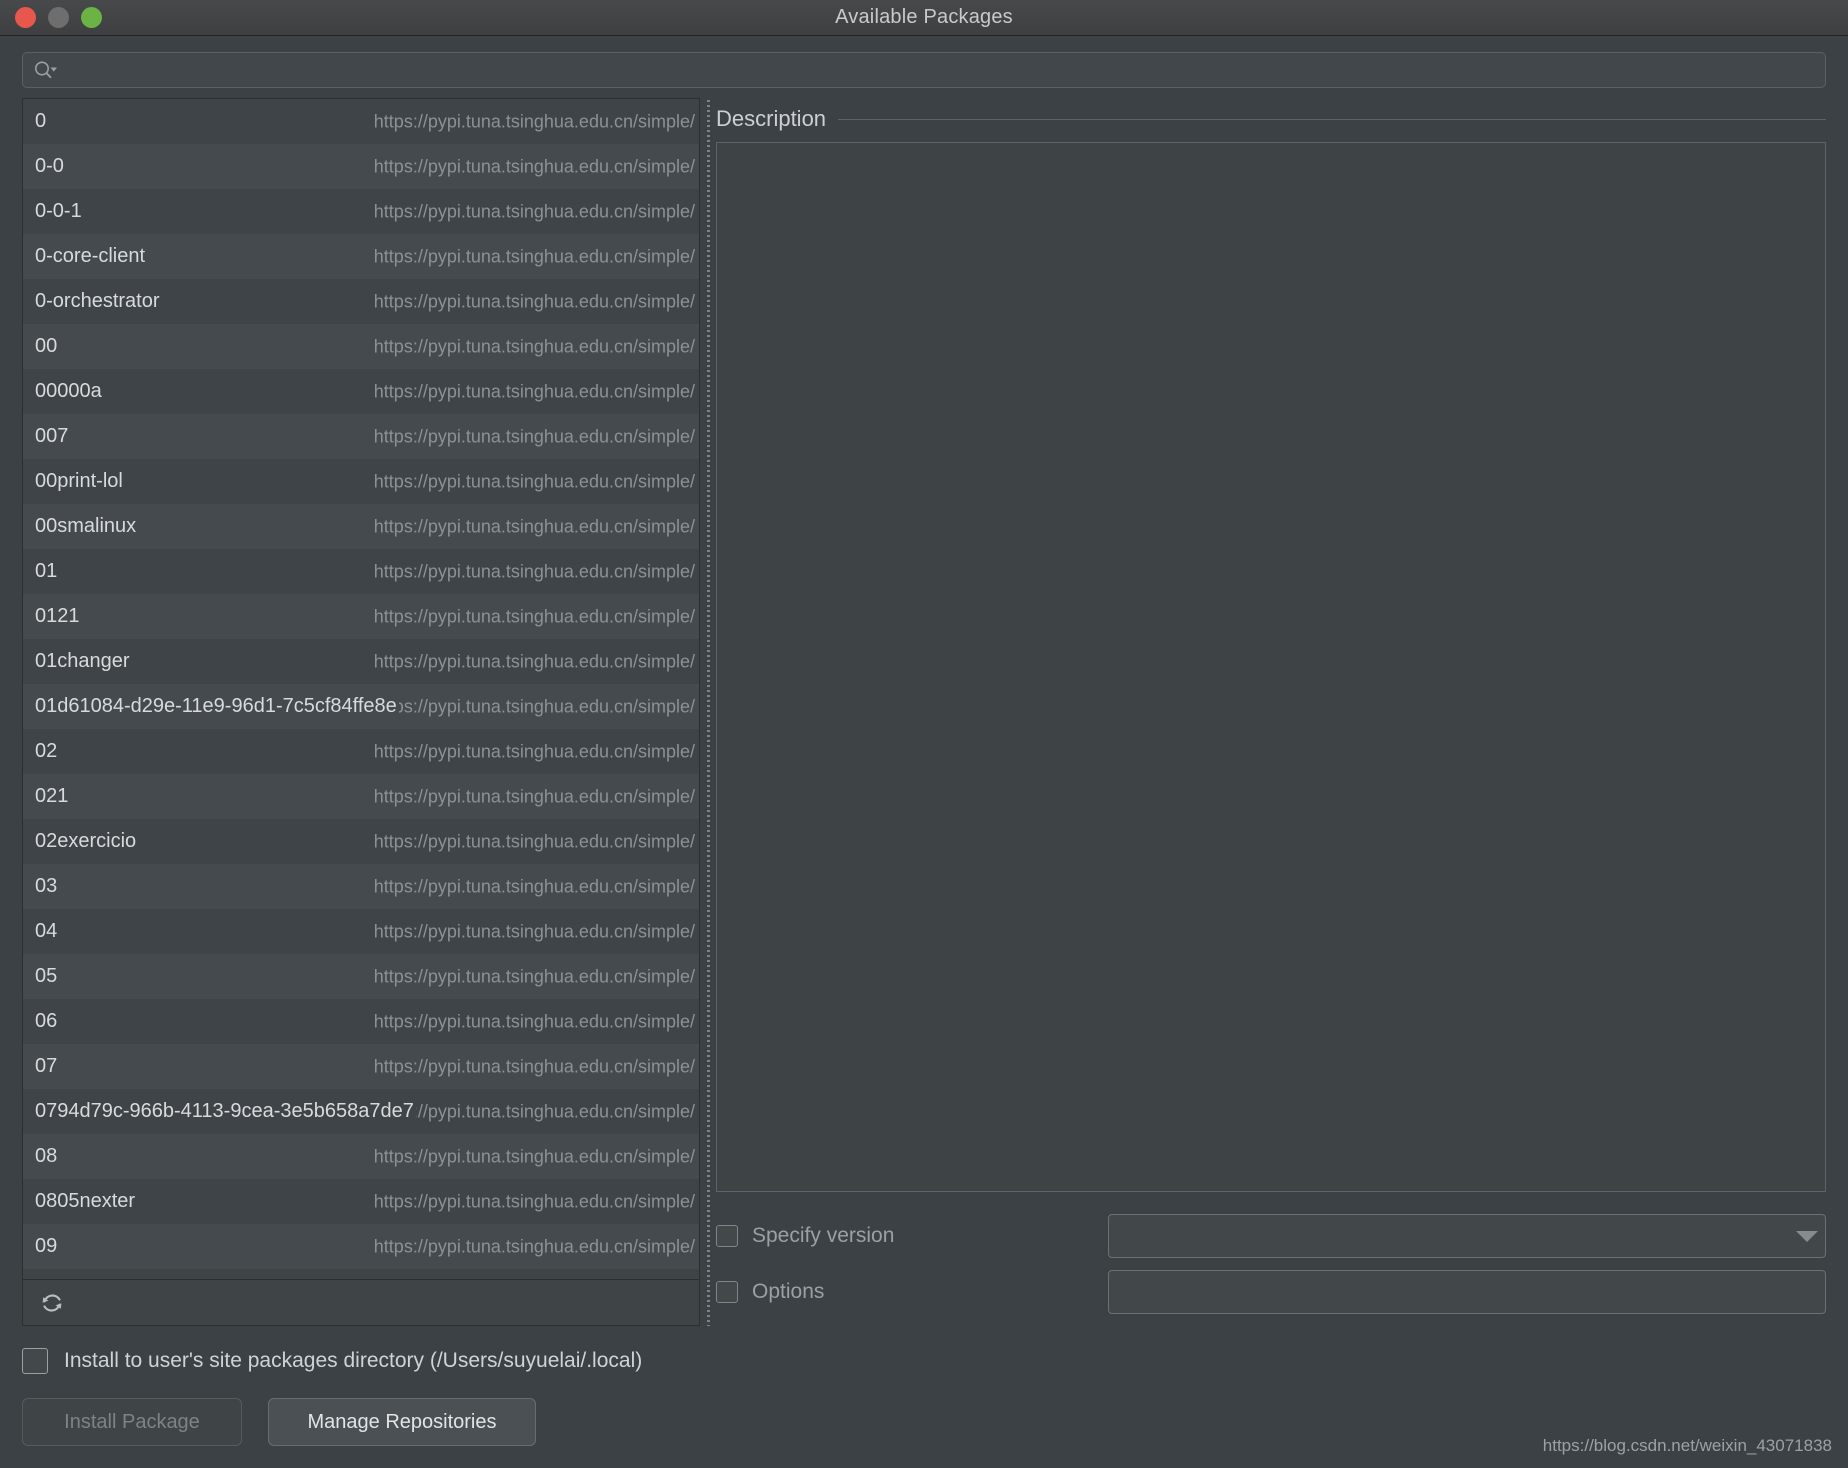 The height and width of the screenshot is (1468, 1848). I want to click on package-name: 0-0-1, so click(59, 211).